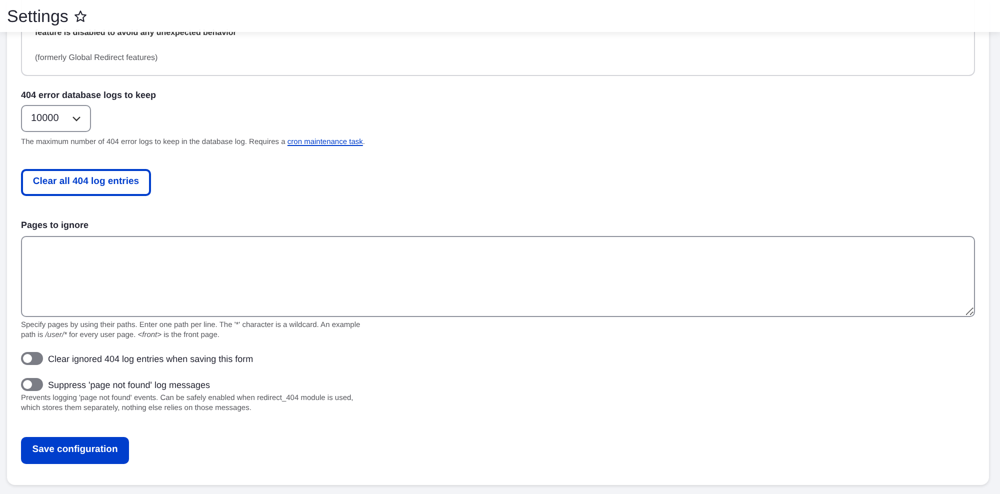 The image size is (1000, 494). Describe the element at coordinates (151, 358) in the screenshot. I see `toggle-label: Clear ignored 404 log entries when saving this form` at that location.